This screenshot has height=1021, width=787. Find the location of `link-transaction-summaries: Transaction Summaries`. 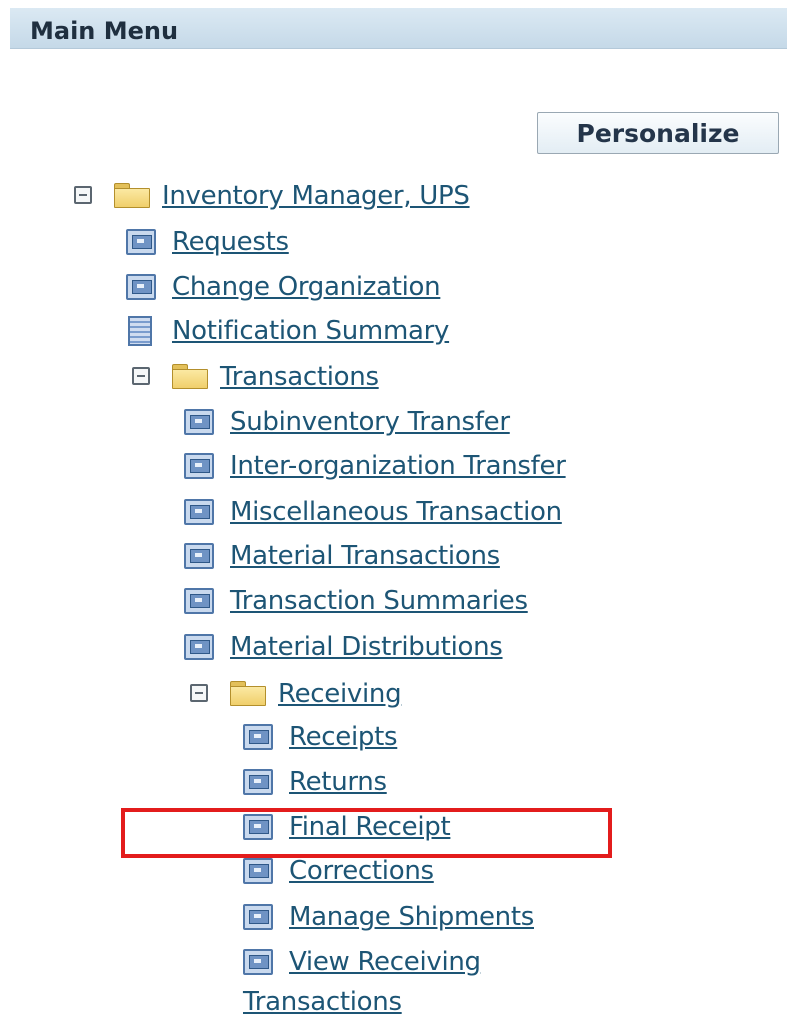

link-transaction-summaries: Transaction Summaries is located at coordinates (379, 601).